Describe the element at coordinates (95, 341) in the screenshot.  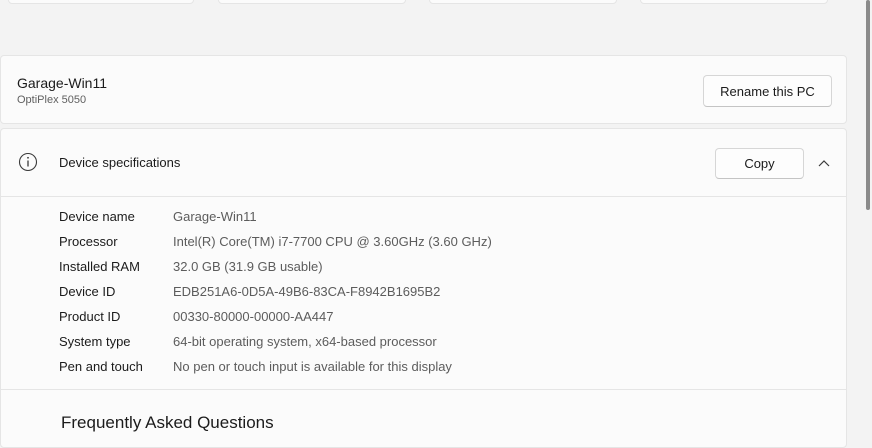
I see `spec-label-system-type: System type` at that location.